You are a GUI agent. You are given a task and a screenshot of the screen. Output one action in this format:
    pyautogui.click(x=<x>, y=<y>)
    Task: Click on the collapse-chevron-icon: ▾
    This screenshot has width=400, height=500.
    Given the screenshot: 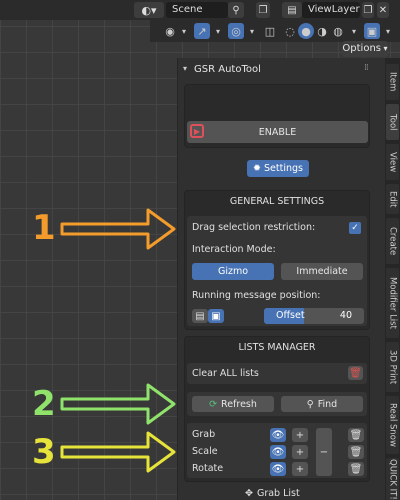 What is the action you would take?
    pyautogui.click(x=185, y=68)
    